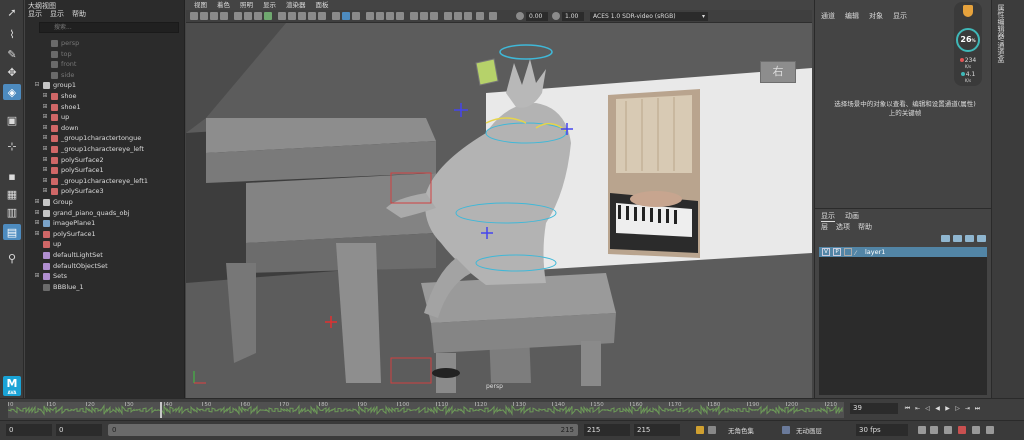  What do you see at coordinates (900, 16) in the screenshot?
I see `channelbox-menu-show: 显示` at bounding box center [900, 16].